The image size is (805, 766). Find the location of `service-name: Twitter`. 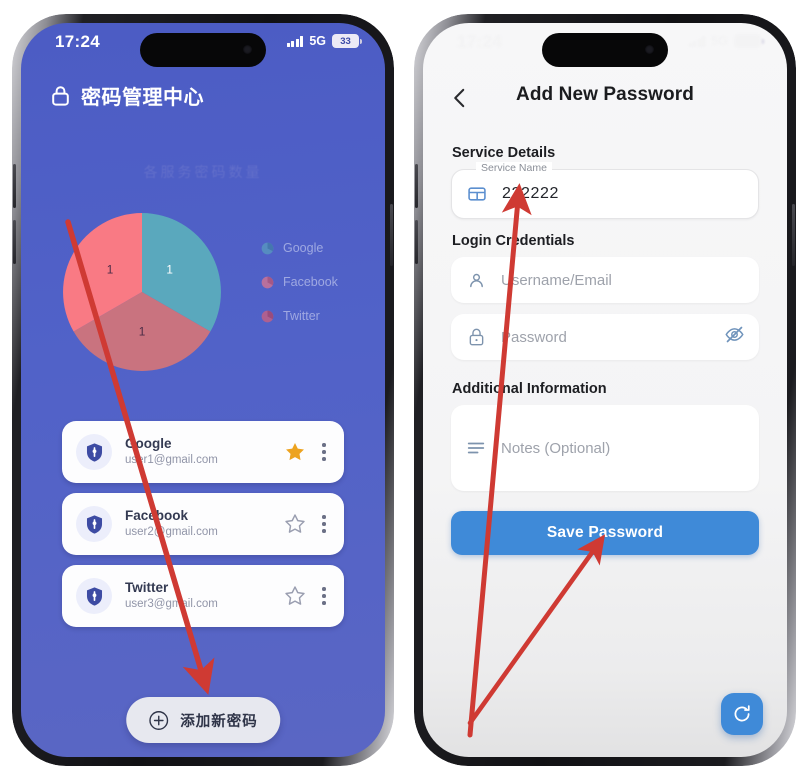

service-name: Twitter is located at coordinates (147, 587).